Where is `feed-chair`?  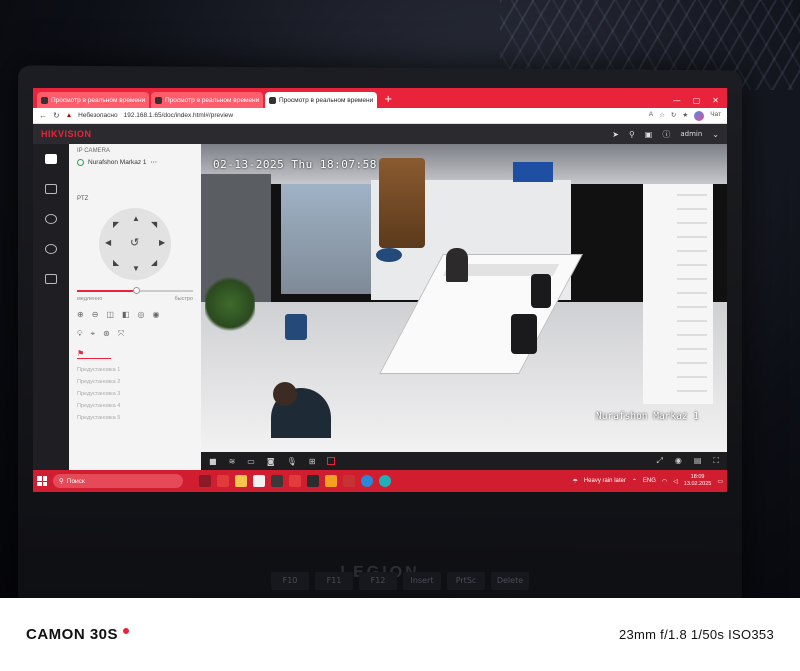 feed-chair is located at coordinates (541, 291).